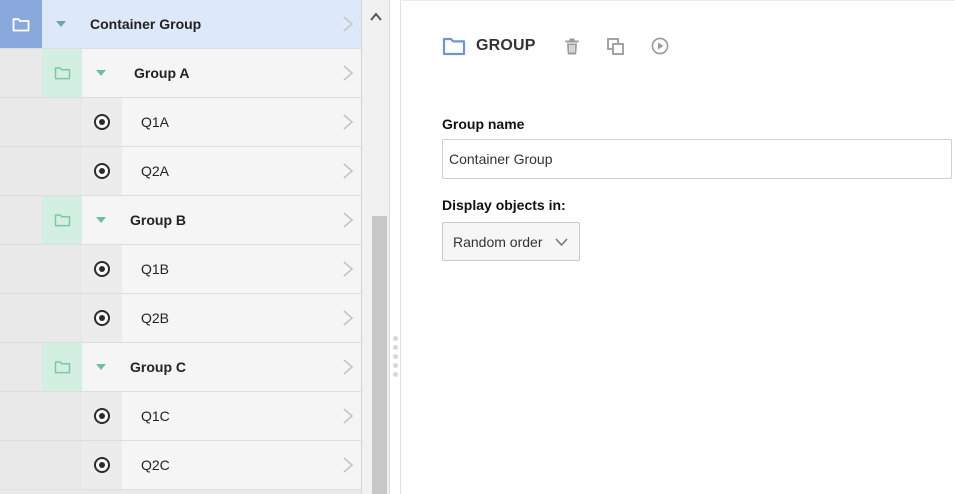 The height and width of the screenshot is (494, 955). I want to click on tree-row-label: Q2C, so click(155, 465).